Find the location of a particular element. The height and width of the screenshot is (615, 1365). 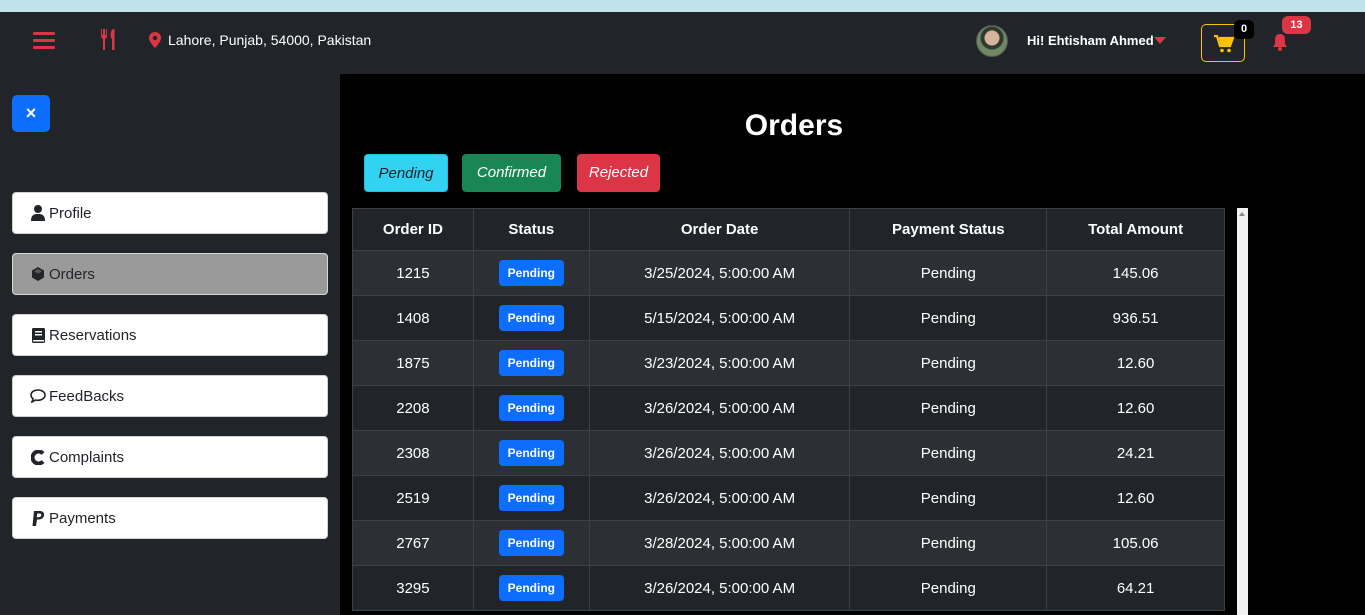

sidebar-item-complaints: Complaints is located at coordinates (170, 457).